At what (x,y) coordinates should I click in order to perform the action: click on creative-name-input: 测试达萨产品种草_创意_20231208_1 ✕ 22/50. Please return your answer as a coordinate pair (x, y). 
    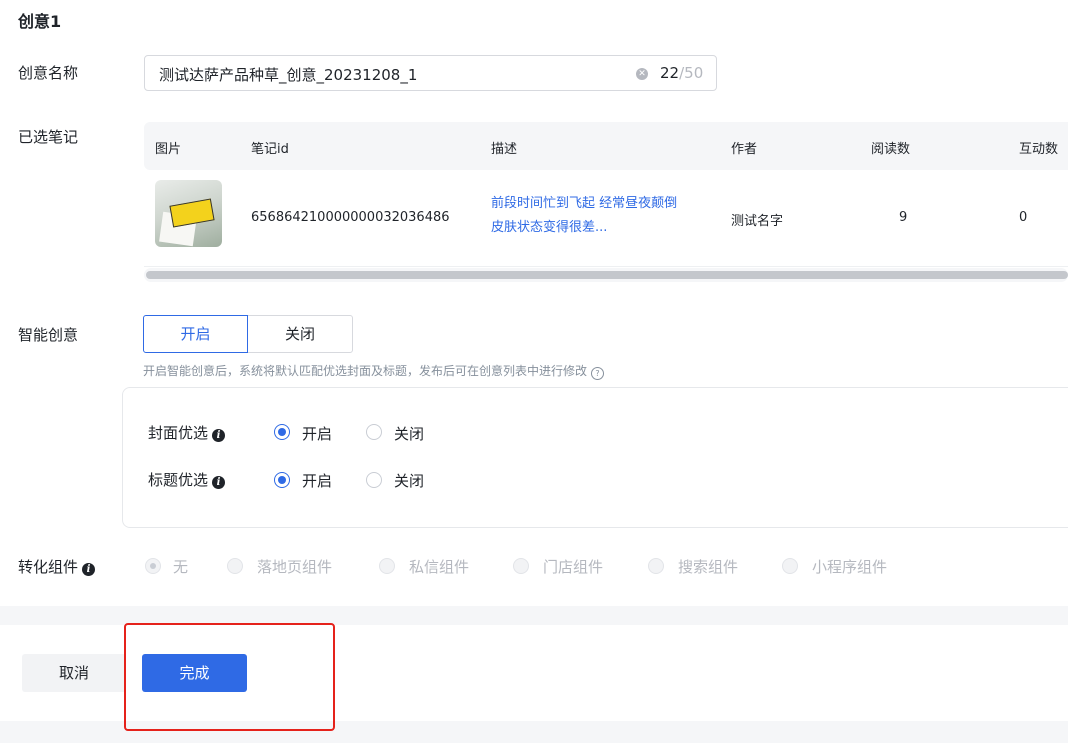
    Looking at the image, I should click on (430, 73).